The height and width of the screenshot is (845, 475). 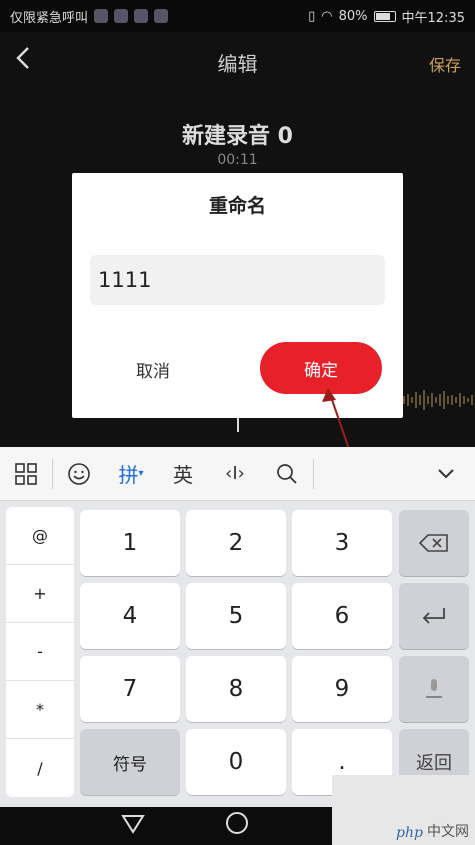 What do you see at coordinates (342, 689) in the screenshot?
I see `key-9: 9` at bounding box center [342, 689].